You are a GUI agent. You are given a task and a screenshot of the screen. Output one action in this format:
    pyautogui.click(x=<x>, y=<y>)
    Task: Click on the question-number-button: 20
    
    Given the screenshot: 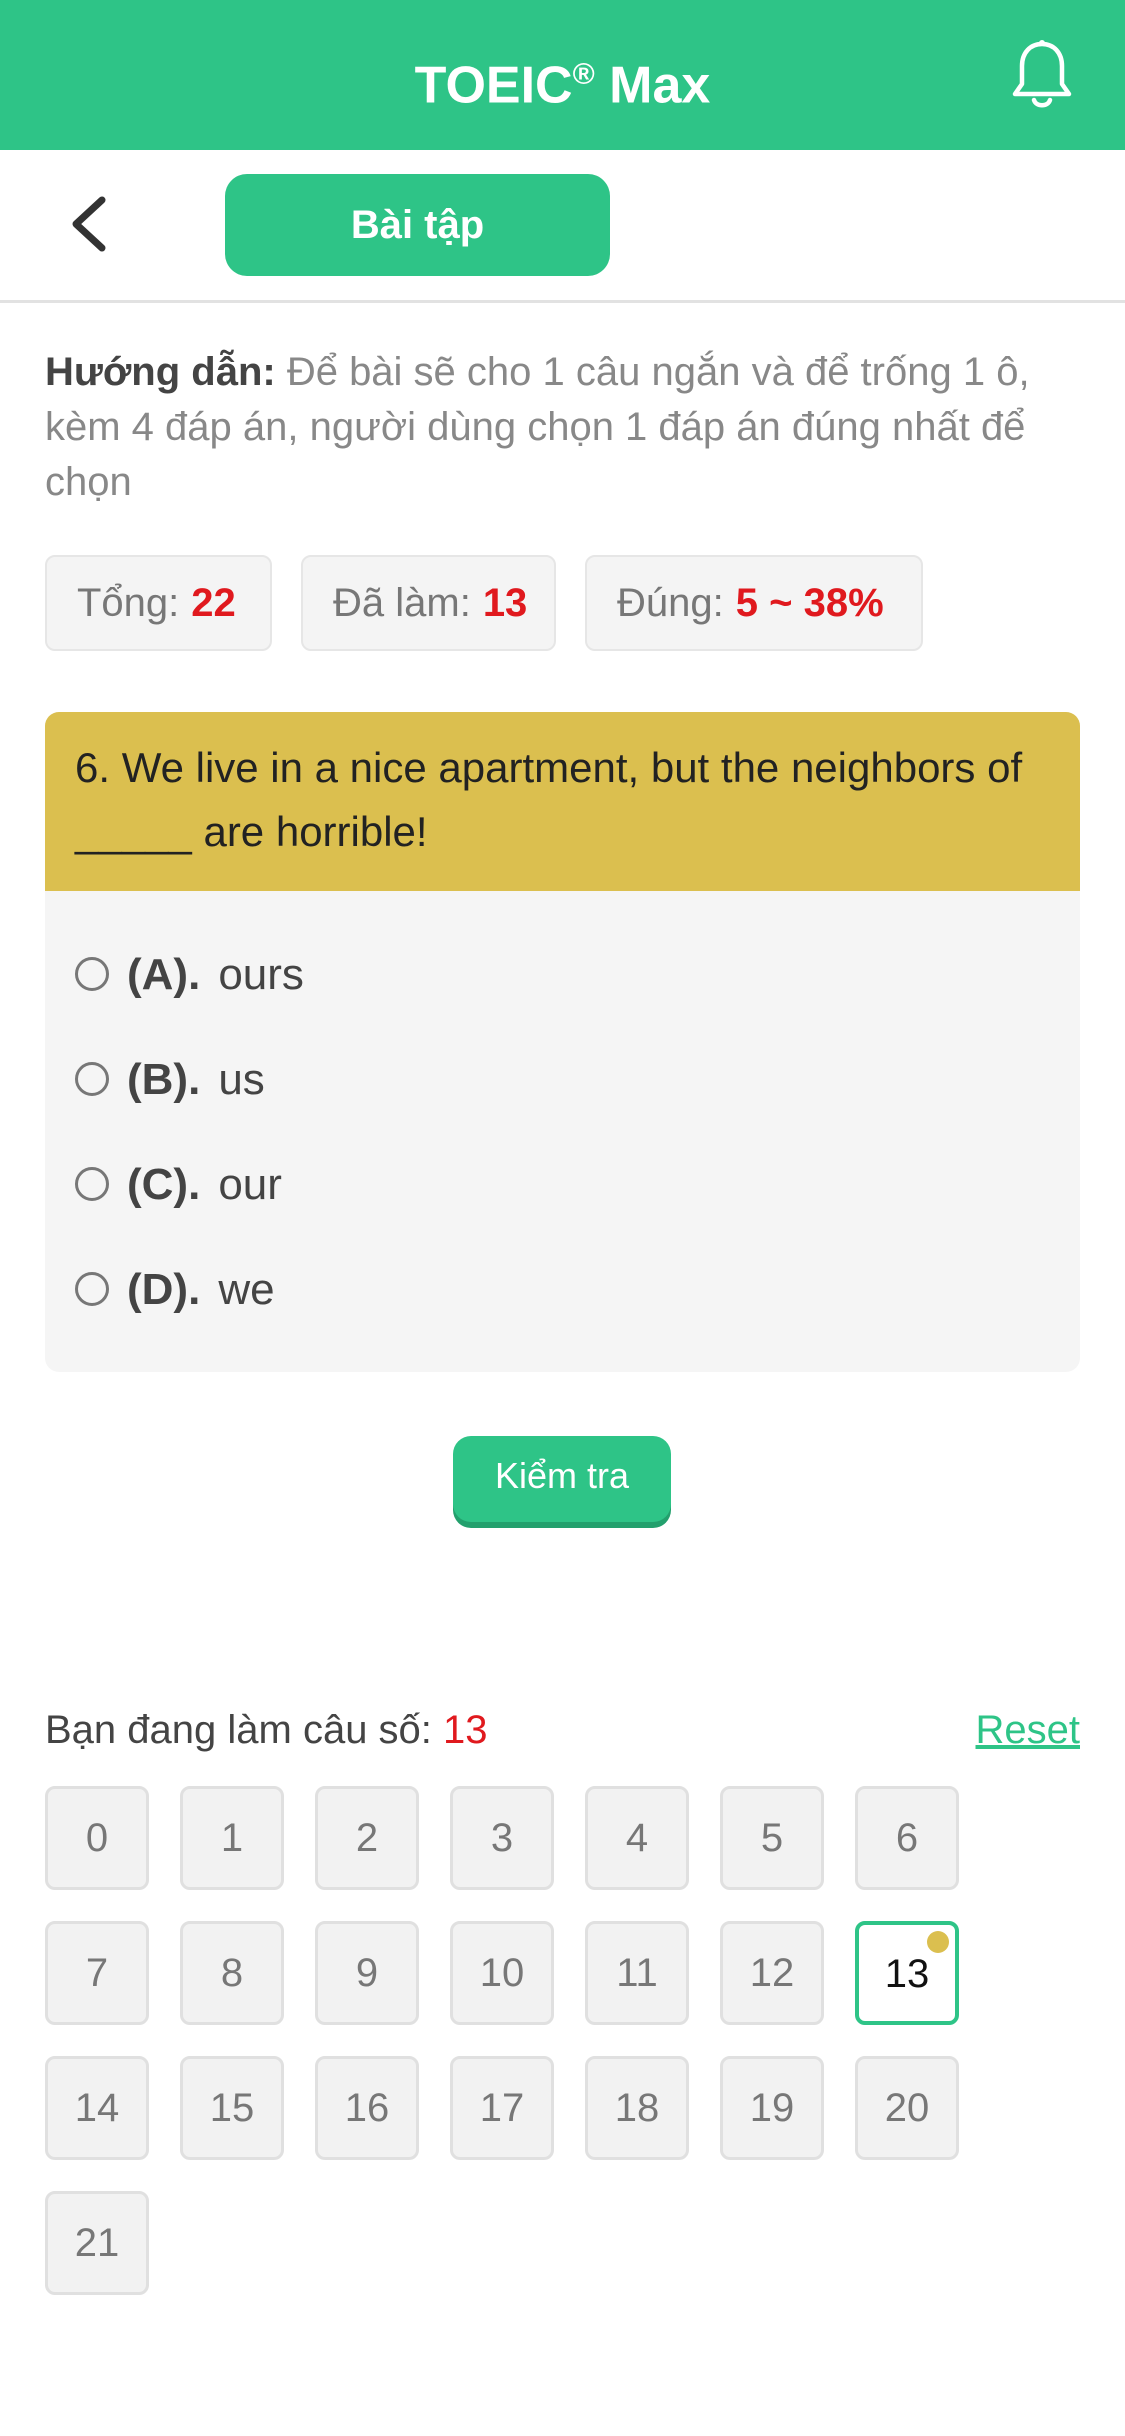 What is the action you would take?
    pyautogui.click(x=907, y=2108)
    